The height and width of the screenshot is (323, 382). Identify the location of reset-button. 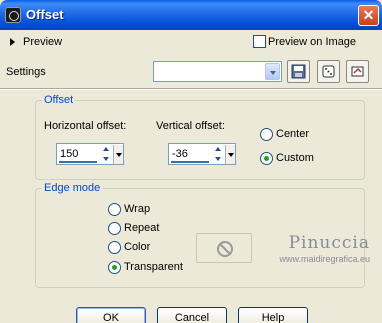
(357, 71).